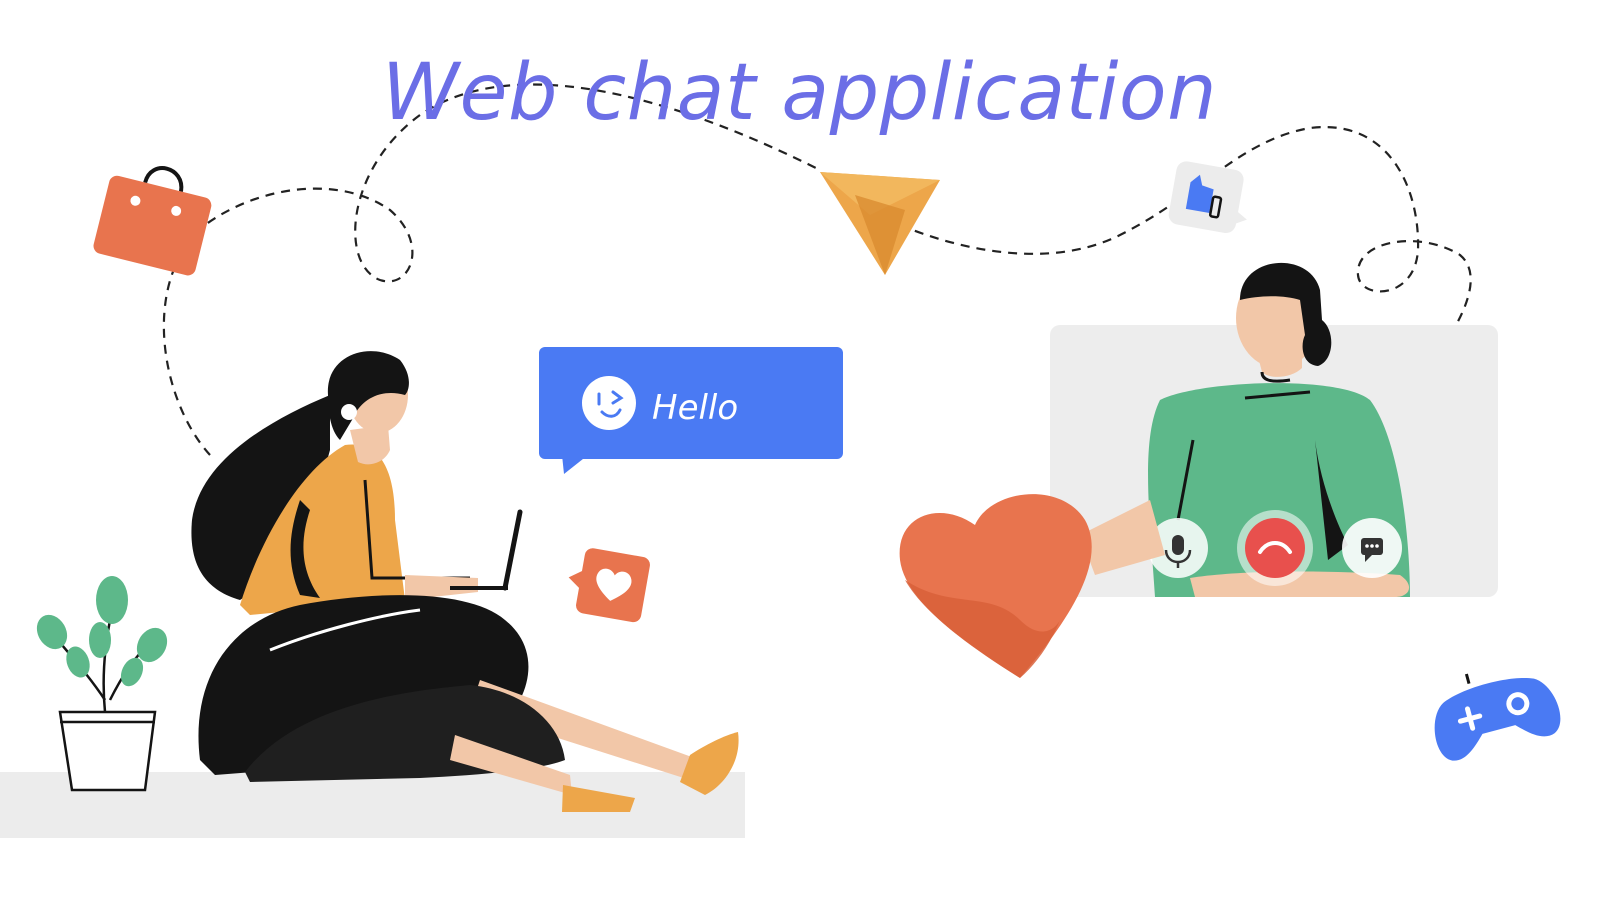 This screenshot has height=899, width=1599. I want to click on end-call-button, so click(1275, 548).